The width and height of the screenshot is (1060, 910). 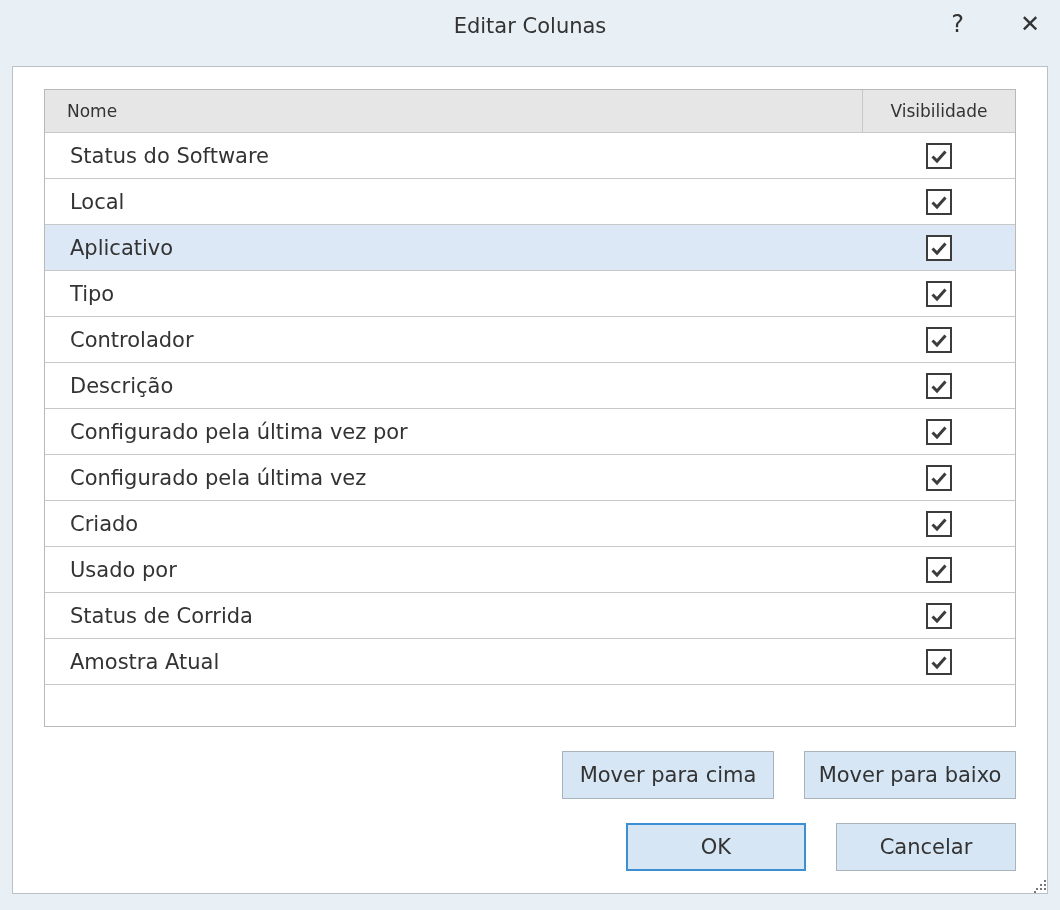 I want to click on table-row: Configurado pela última vez, so click(x=530, y=478).